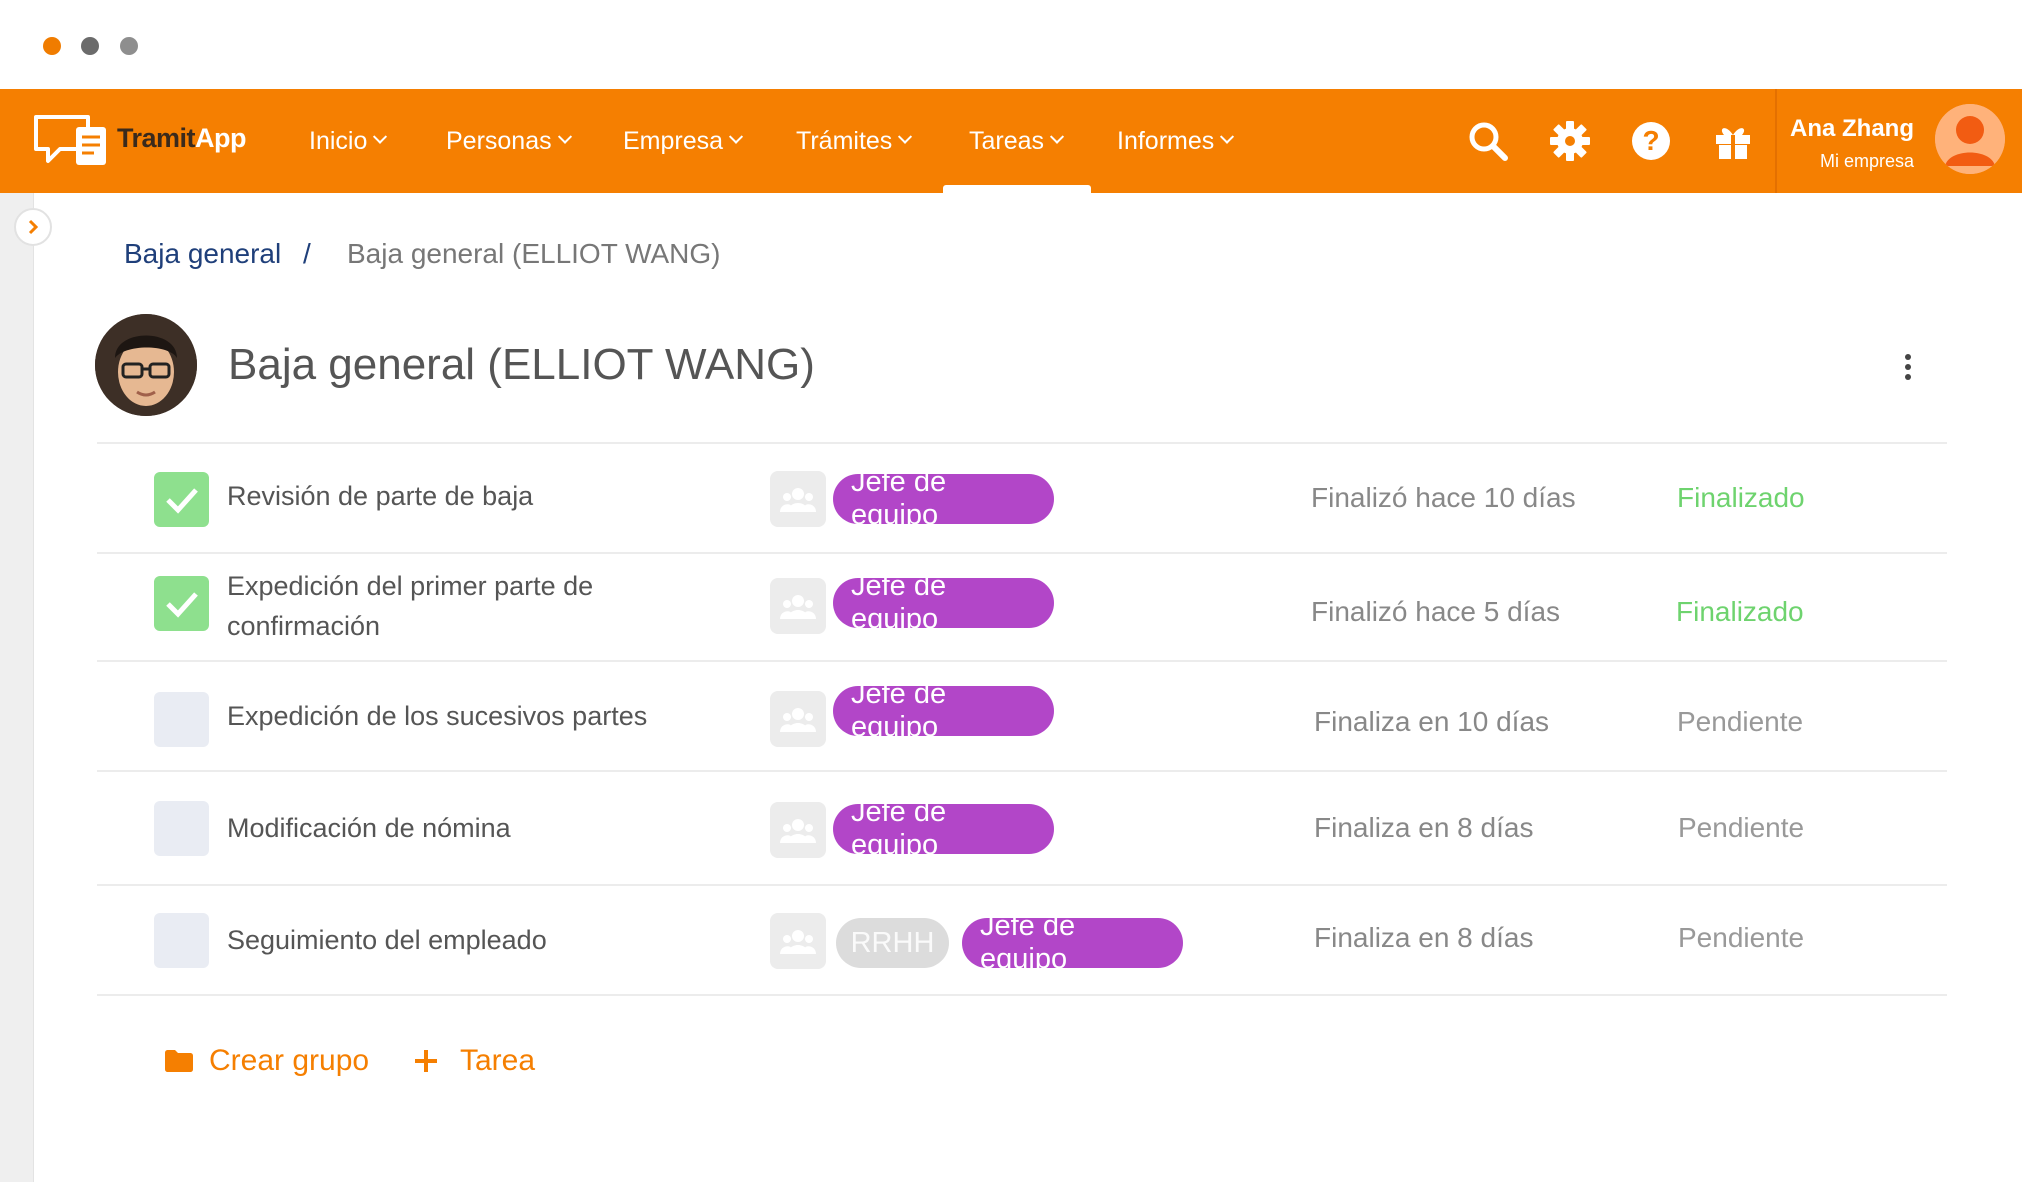 The height and width of the screenshot is (1182, 2022). Describe the element at coordinates (1970, 139) in the screenshot. I see `user-avatar` at that location.